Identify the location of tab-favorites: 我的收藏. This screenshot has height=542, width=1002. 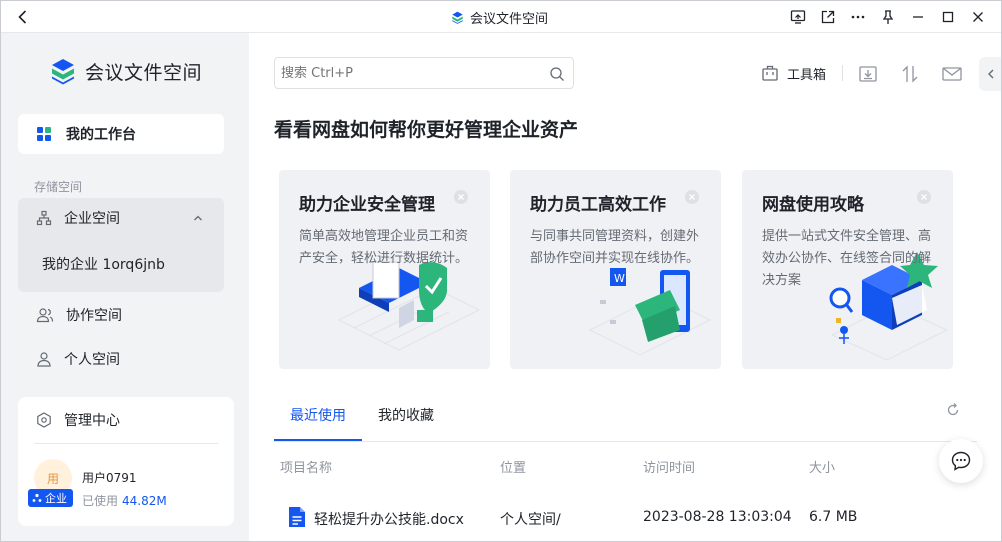
(406, 415).